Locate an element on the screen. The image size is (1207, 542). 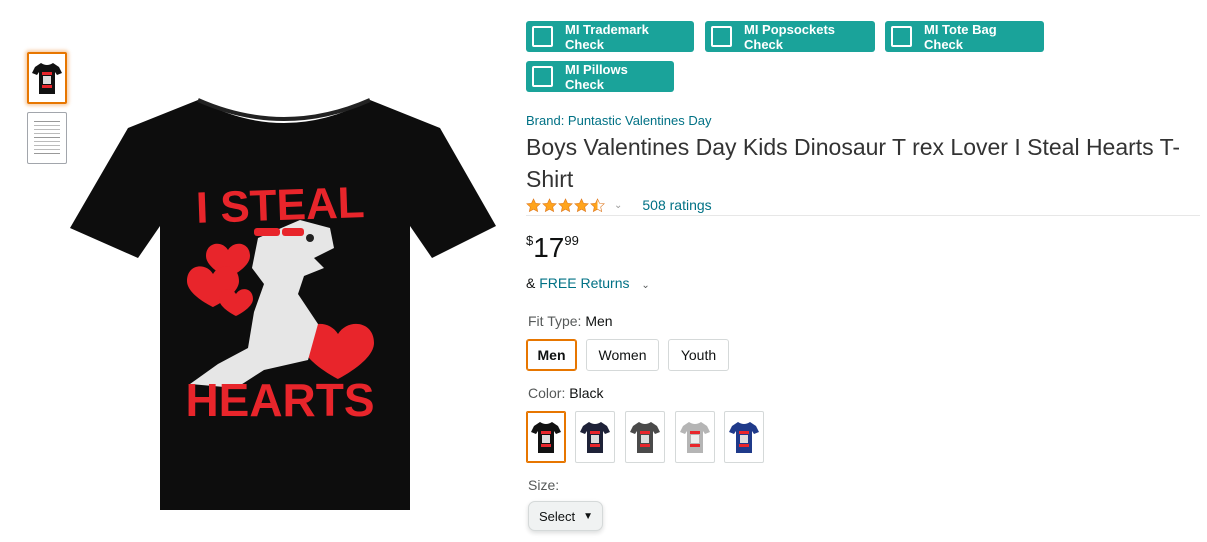
star-half-icon is located at coordinates (597, 204).